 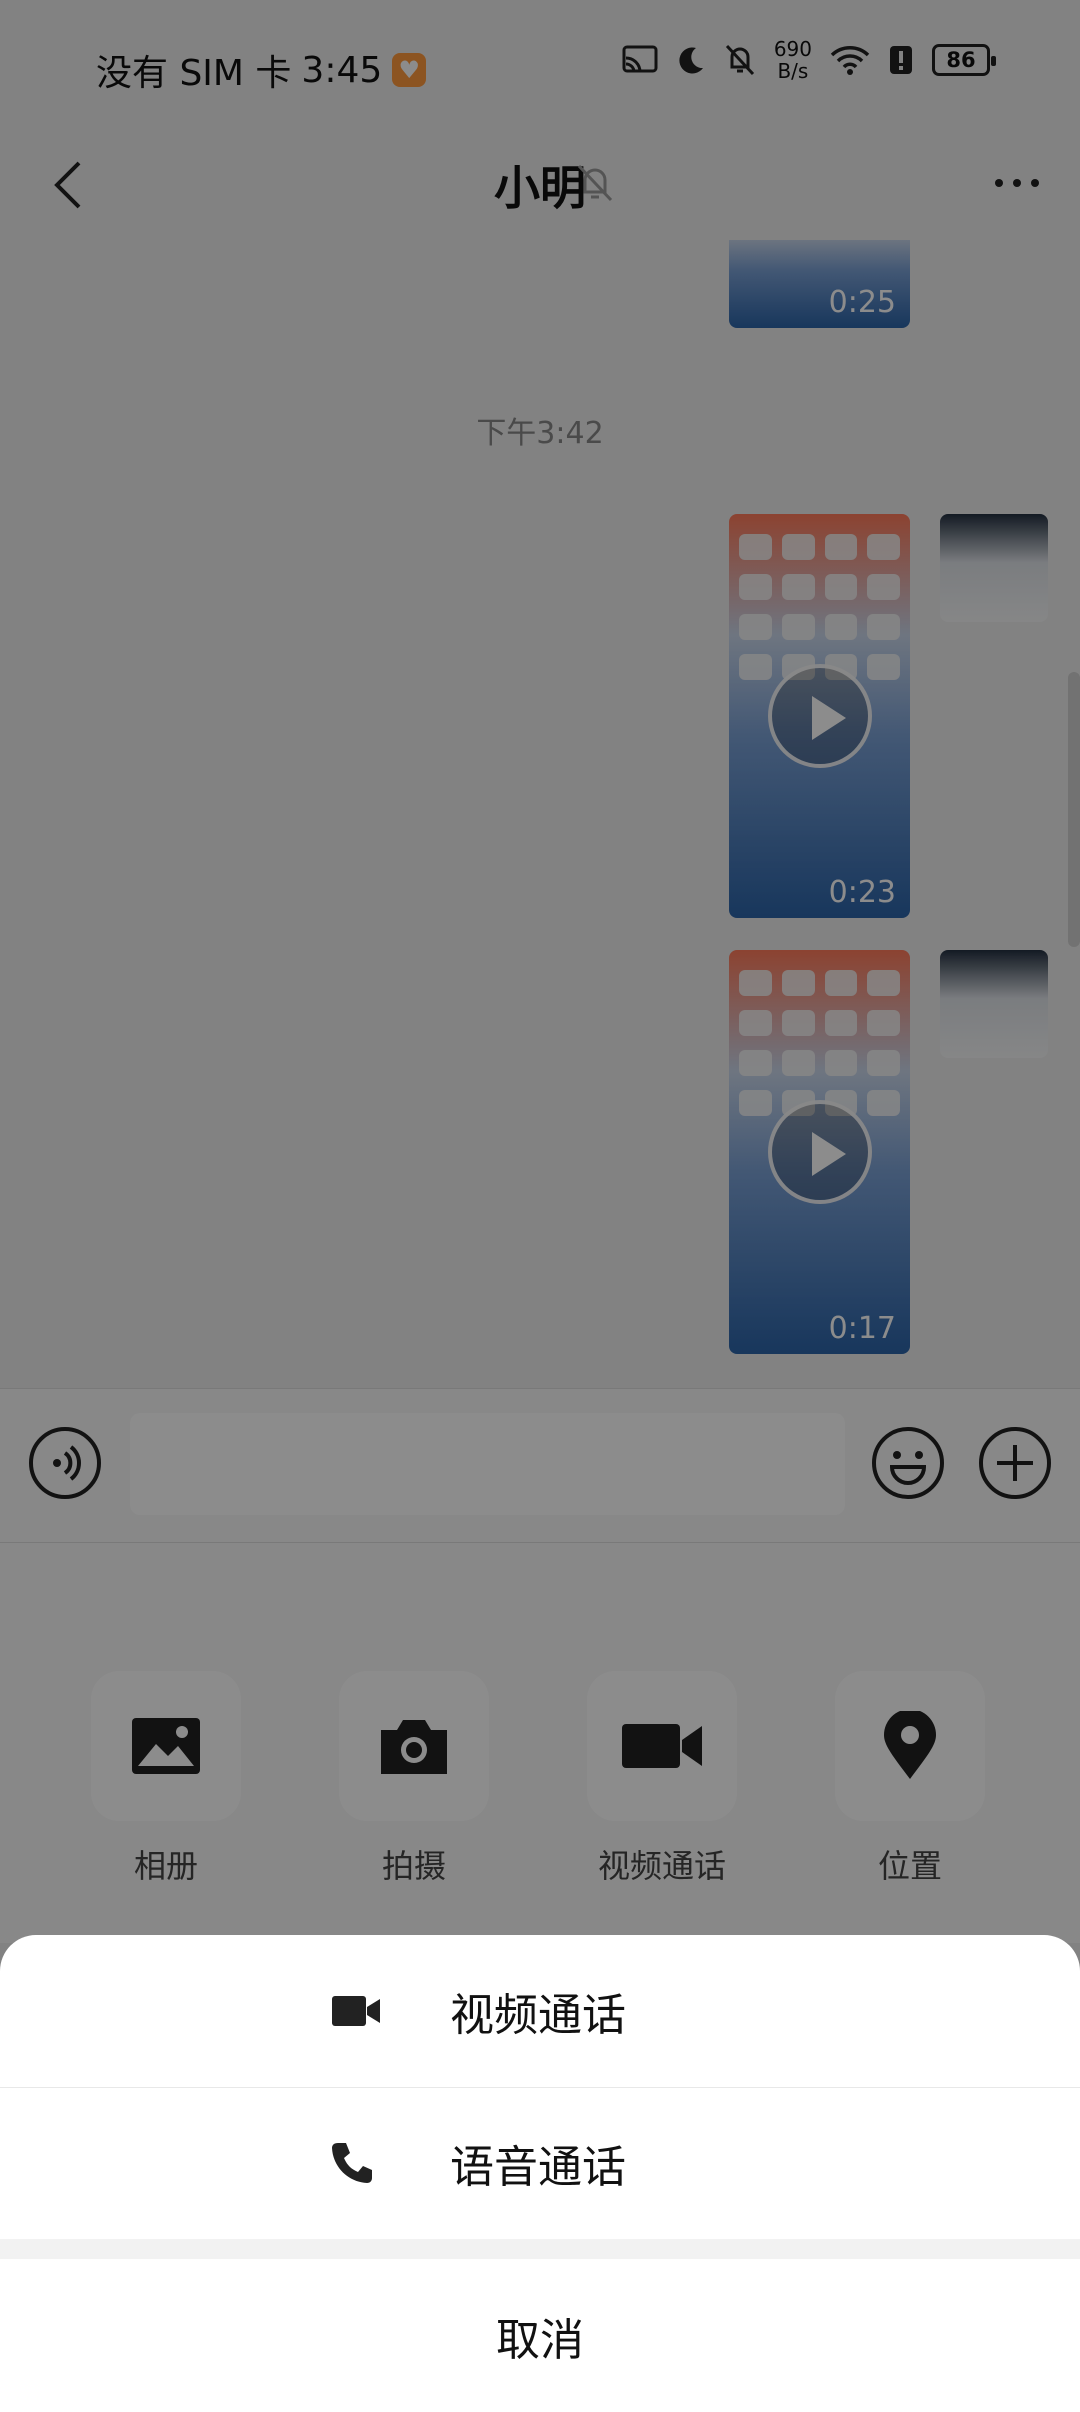 I want to click on phone-icon, so click(x=352, y=2163).